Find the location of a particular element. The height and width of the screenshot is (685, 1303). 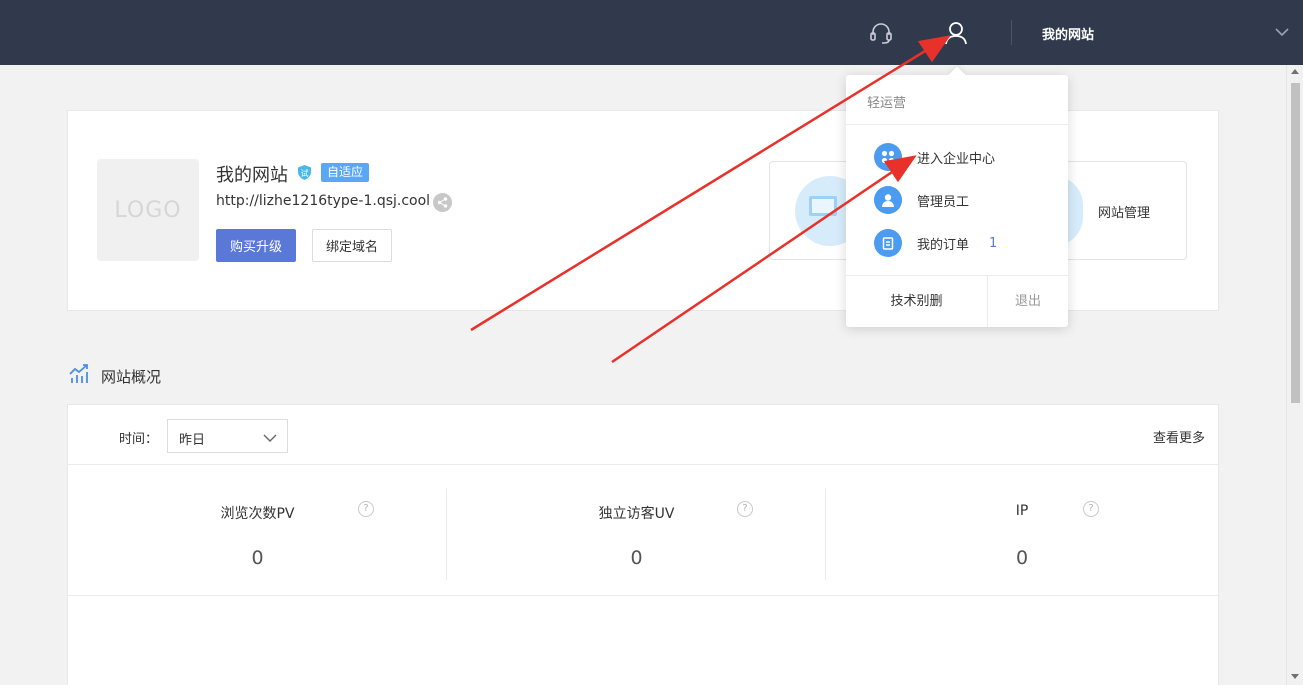

stat-pv: 浏览次数PV ? 0 is located at coordinates (257, 530).